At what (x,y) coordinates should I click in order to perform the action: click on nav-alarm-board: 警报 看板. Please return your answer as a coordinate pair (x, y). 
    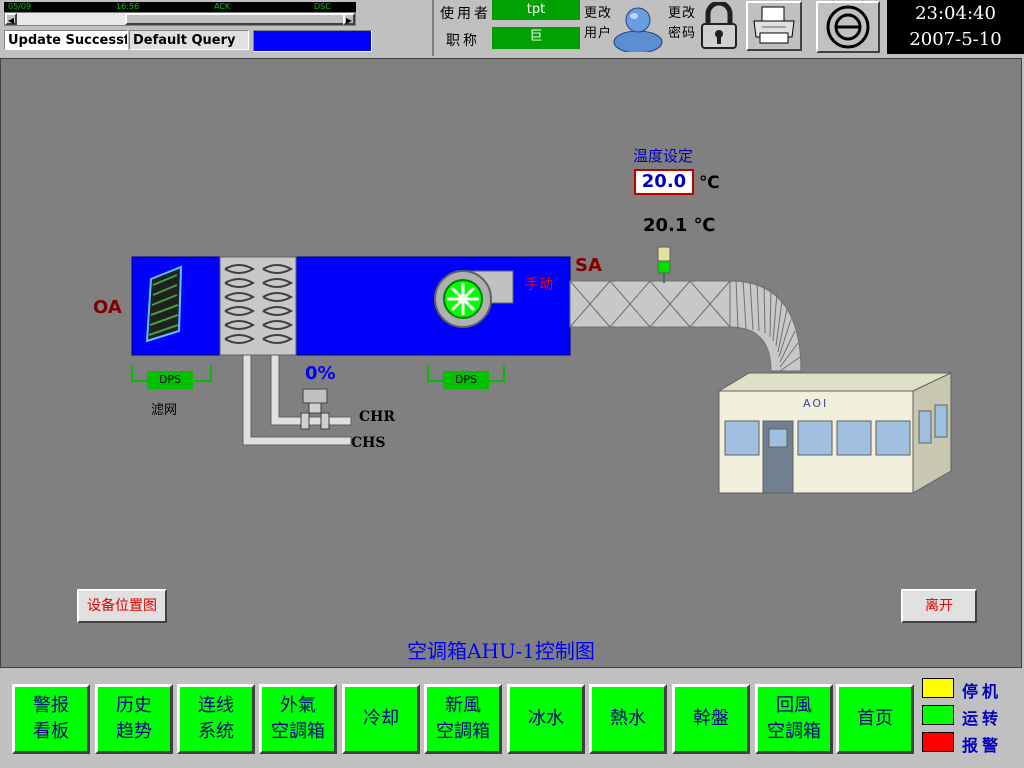
    Looking at the image, I should click on (51, 719).